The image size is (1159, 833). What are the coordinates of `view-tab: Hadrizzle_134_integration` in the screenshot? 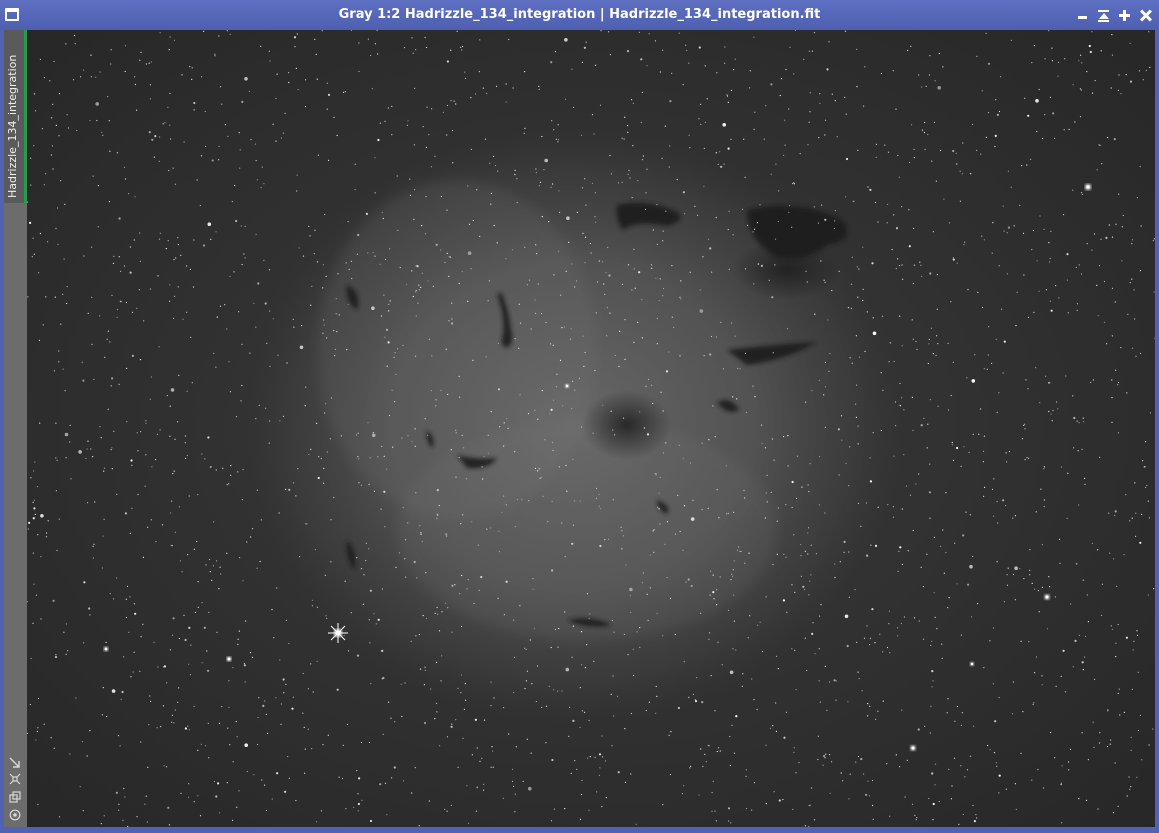 It's located at (15, 116).